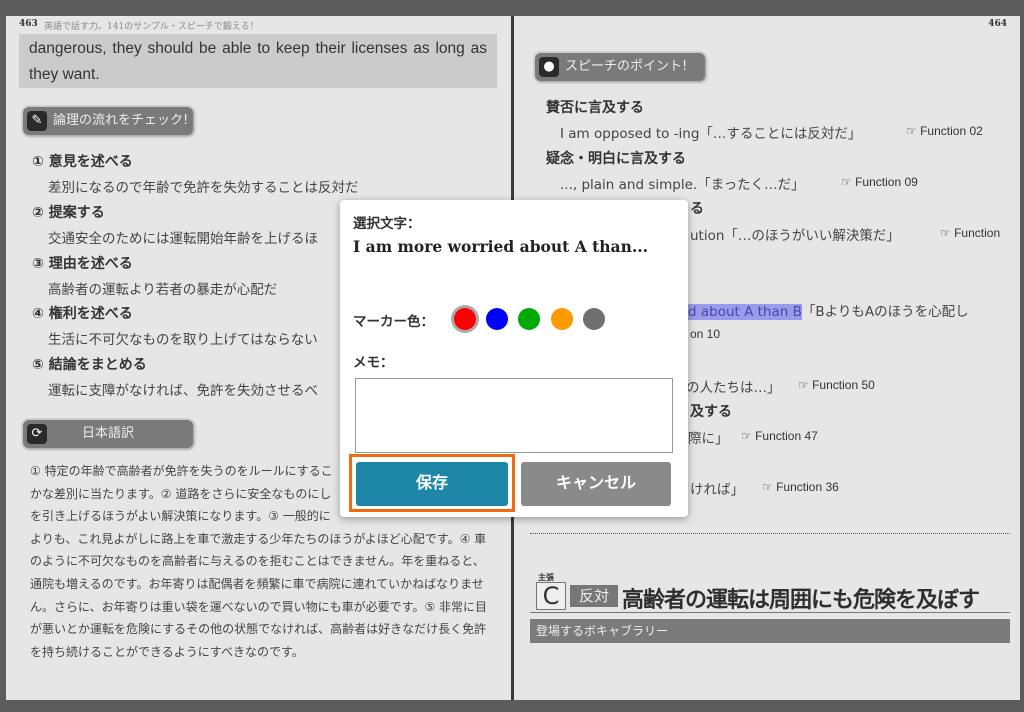 The image size is (1024, 712). Describe the element at coordinates (465, 319) in the screenshot. I see `marker-color-swatch-selected` at that location.